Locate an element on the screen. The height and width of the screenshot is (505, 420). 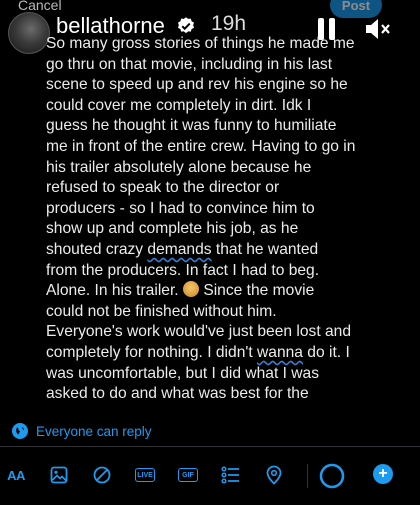
post-time: 19h is located at coordinates (229, 23).